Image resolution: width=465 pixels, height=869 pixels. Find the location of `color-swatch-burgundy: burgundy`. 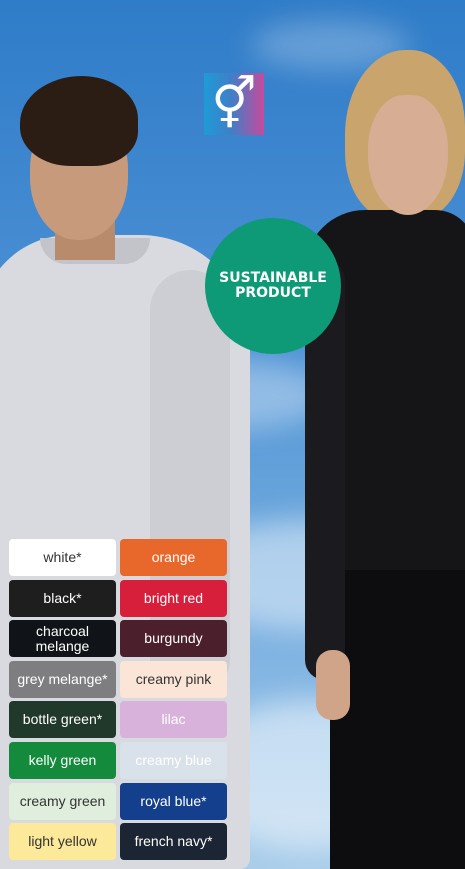

color-swatch-burgundy: burgundy is located at coordinates (173, 639).